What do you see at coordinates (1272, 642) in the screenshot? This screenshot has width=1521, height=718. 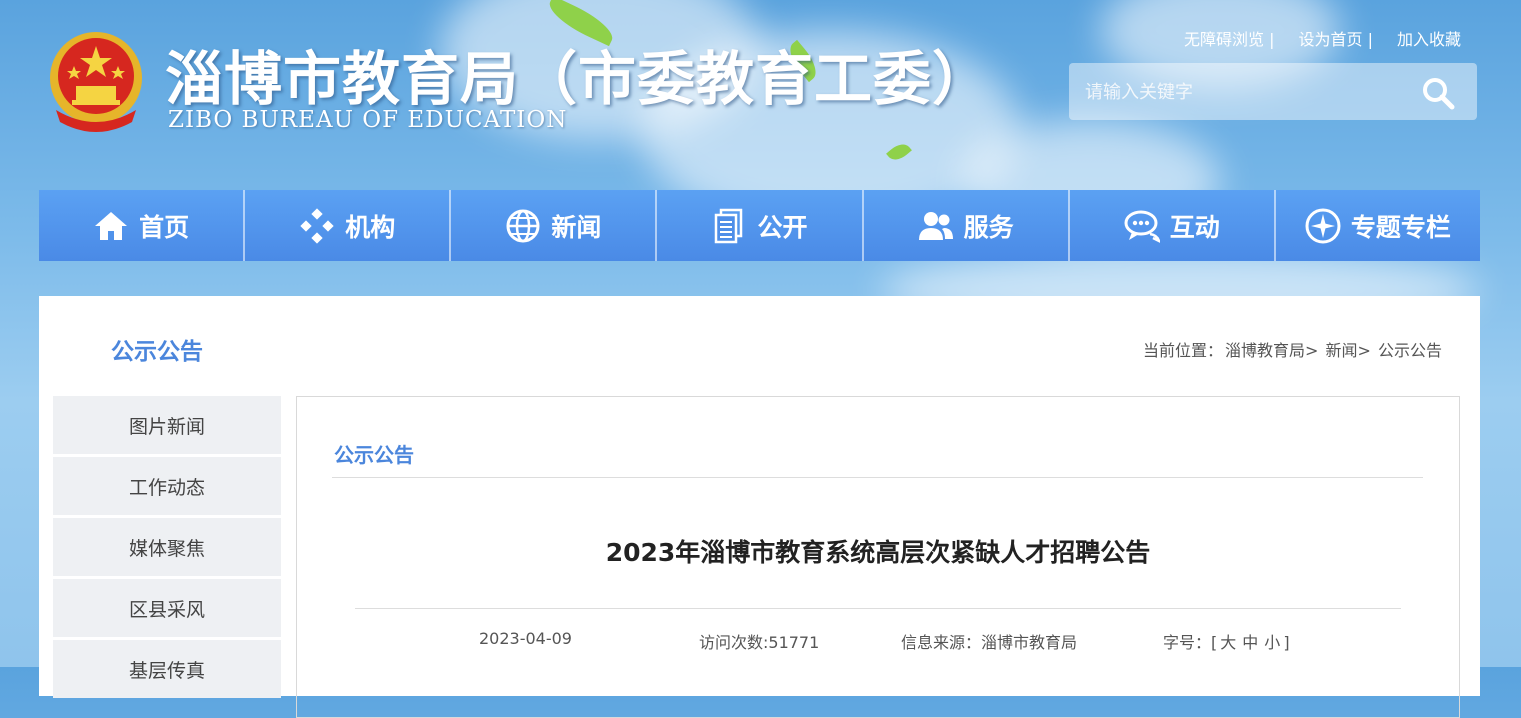 I see `font-size-small: 小` at bounding box center [1272, 642].